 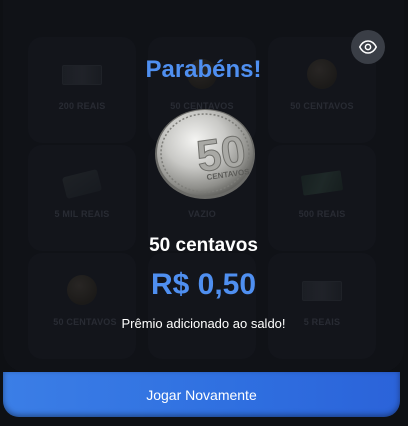 What do you see at coordinates (203, 245) in the screenshot?
I see `prize-name: 50 centavos` at bounding box center [203, 245].